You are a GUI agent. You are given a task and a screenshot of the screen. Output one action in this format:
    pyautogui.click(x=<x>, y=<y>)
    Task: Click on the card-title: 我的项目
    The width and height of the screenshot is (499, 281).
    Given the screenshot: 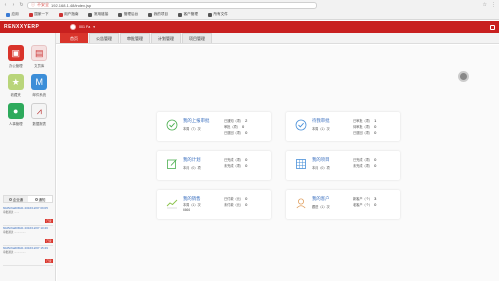 What is the action you would take?
    pyautogui.click(x=321, y=159)
    